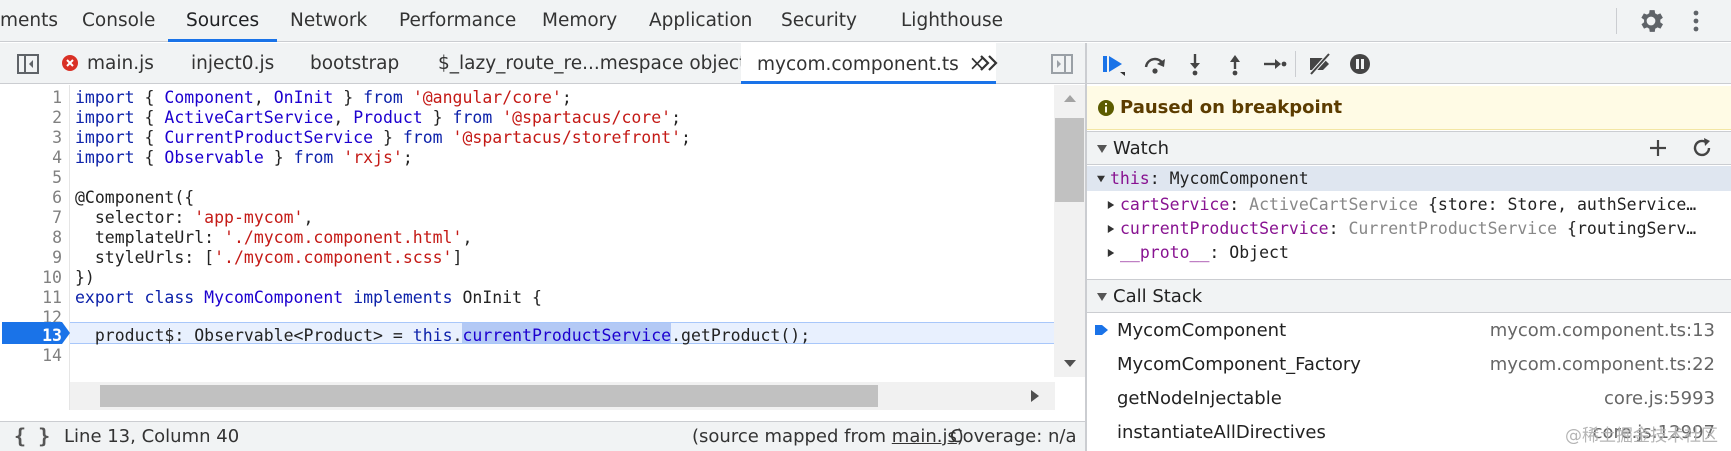 The height and width of the screenshot is (451, 1731). Describe the element at coordinates (924, 436) in the screenshot. I see `source-map-link: main.js` at that location.